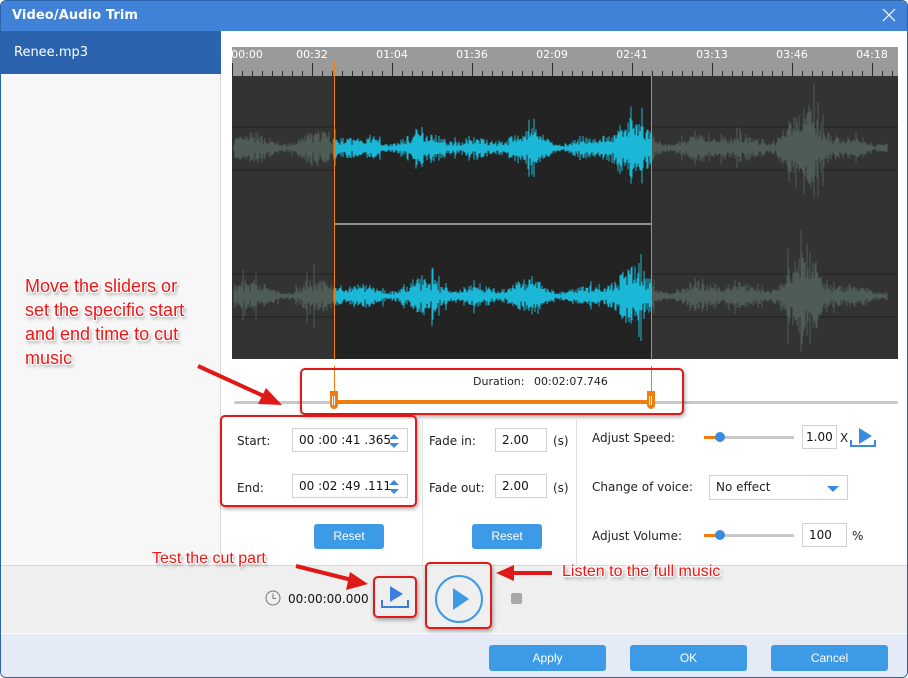 The width and height of the screenshot is (908, 678). Describe the element at coordinates (858, 536) in the screenshot. I see `volume-unit: %` at that location.